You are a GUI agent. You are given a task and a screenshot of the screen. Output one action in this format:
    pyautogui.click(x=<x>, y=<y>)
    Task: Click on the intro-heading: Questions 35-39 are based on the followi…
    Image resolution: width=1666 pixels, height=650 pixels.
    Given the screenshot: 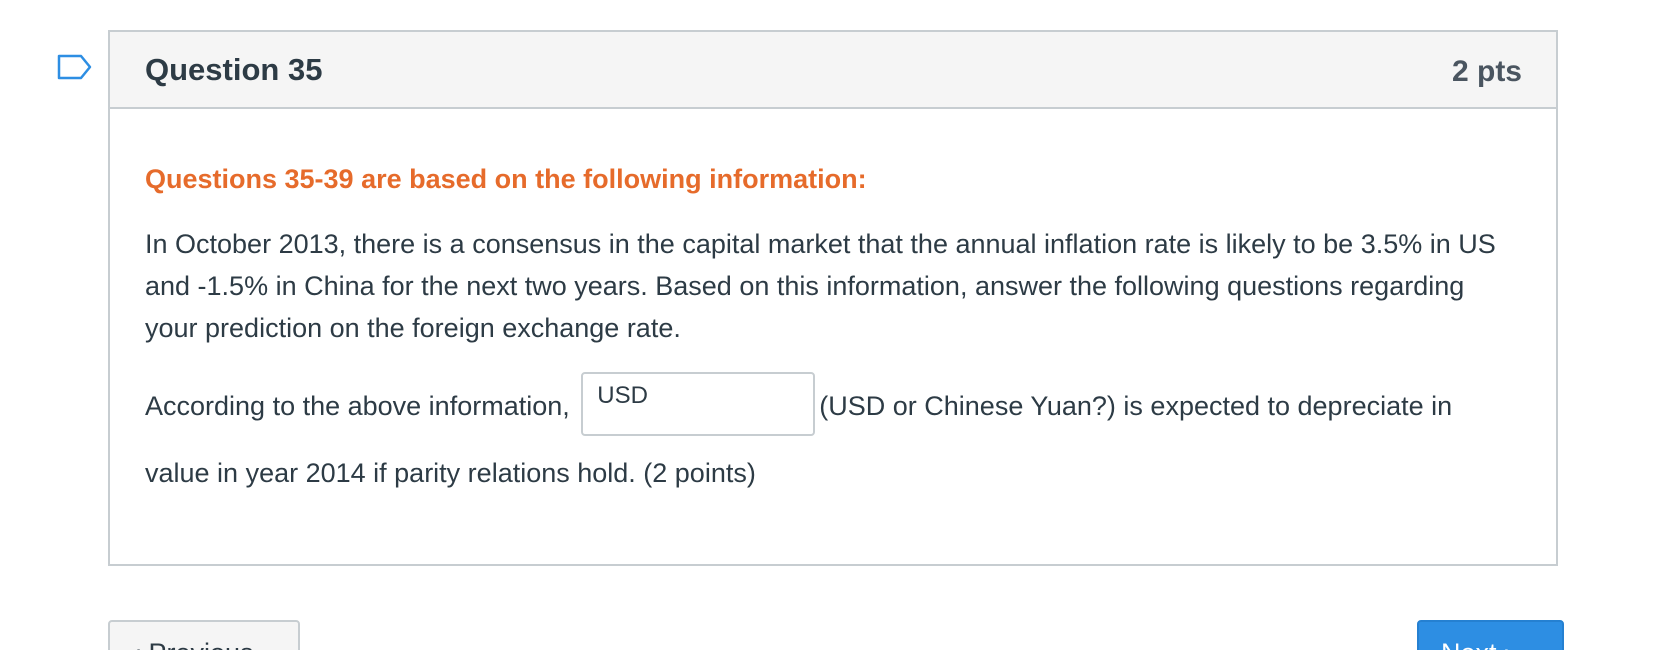 What is the action you would take?
    pyautogui.click(x=506, y=179)
    